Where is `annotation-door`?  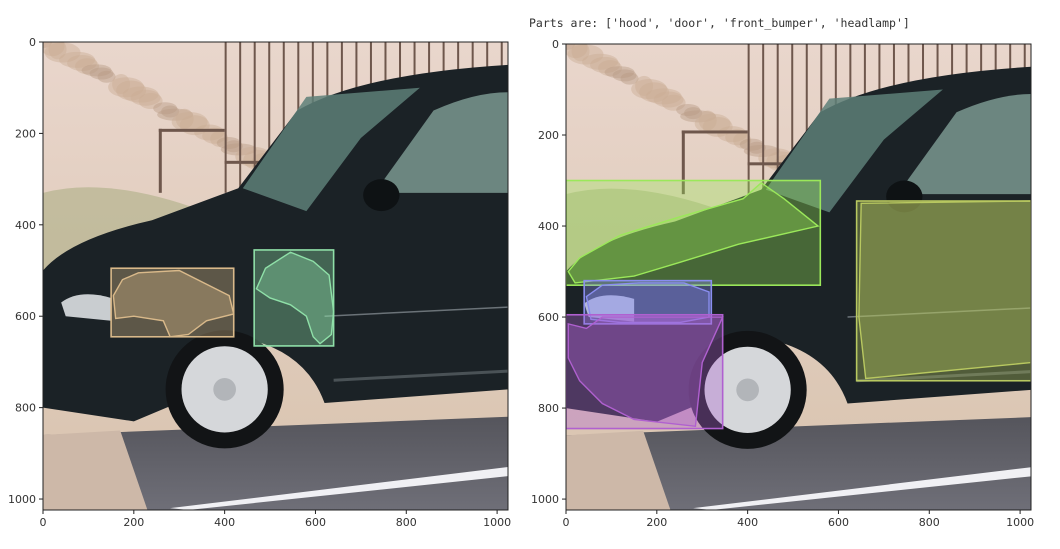
annotation-door is located at coordinates (943, 291).